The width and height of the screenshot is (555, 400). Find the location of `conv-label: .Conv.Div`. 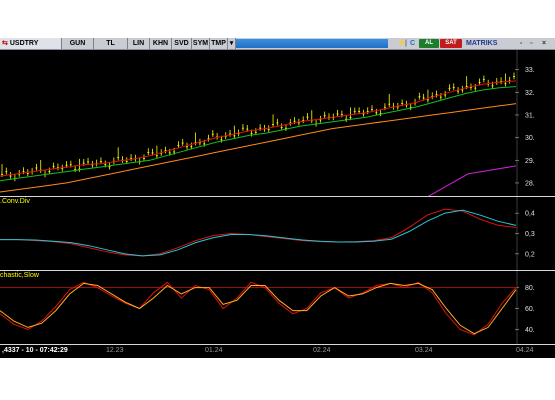

conv-label: .Conv.Div is located at coordinates (15, 201).